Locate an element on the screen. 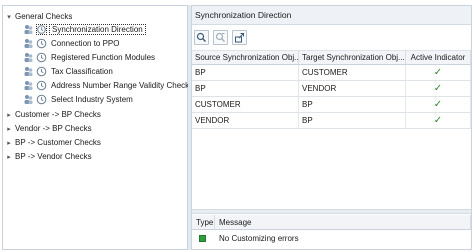 This screenshot has height=252, width=474. tree-node-label: Tax Classification is located at coordinates (82, 71).